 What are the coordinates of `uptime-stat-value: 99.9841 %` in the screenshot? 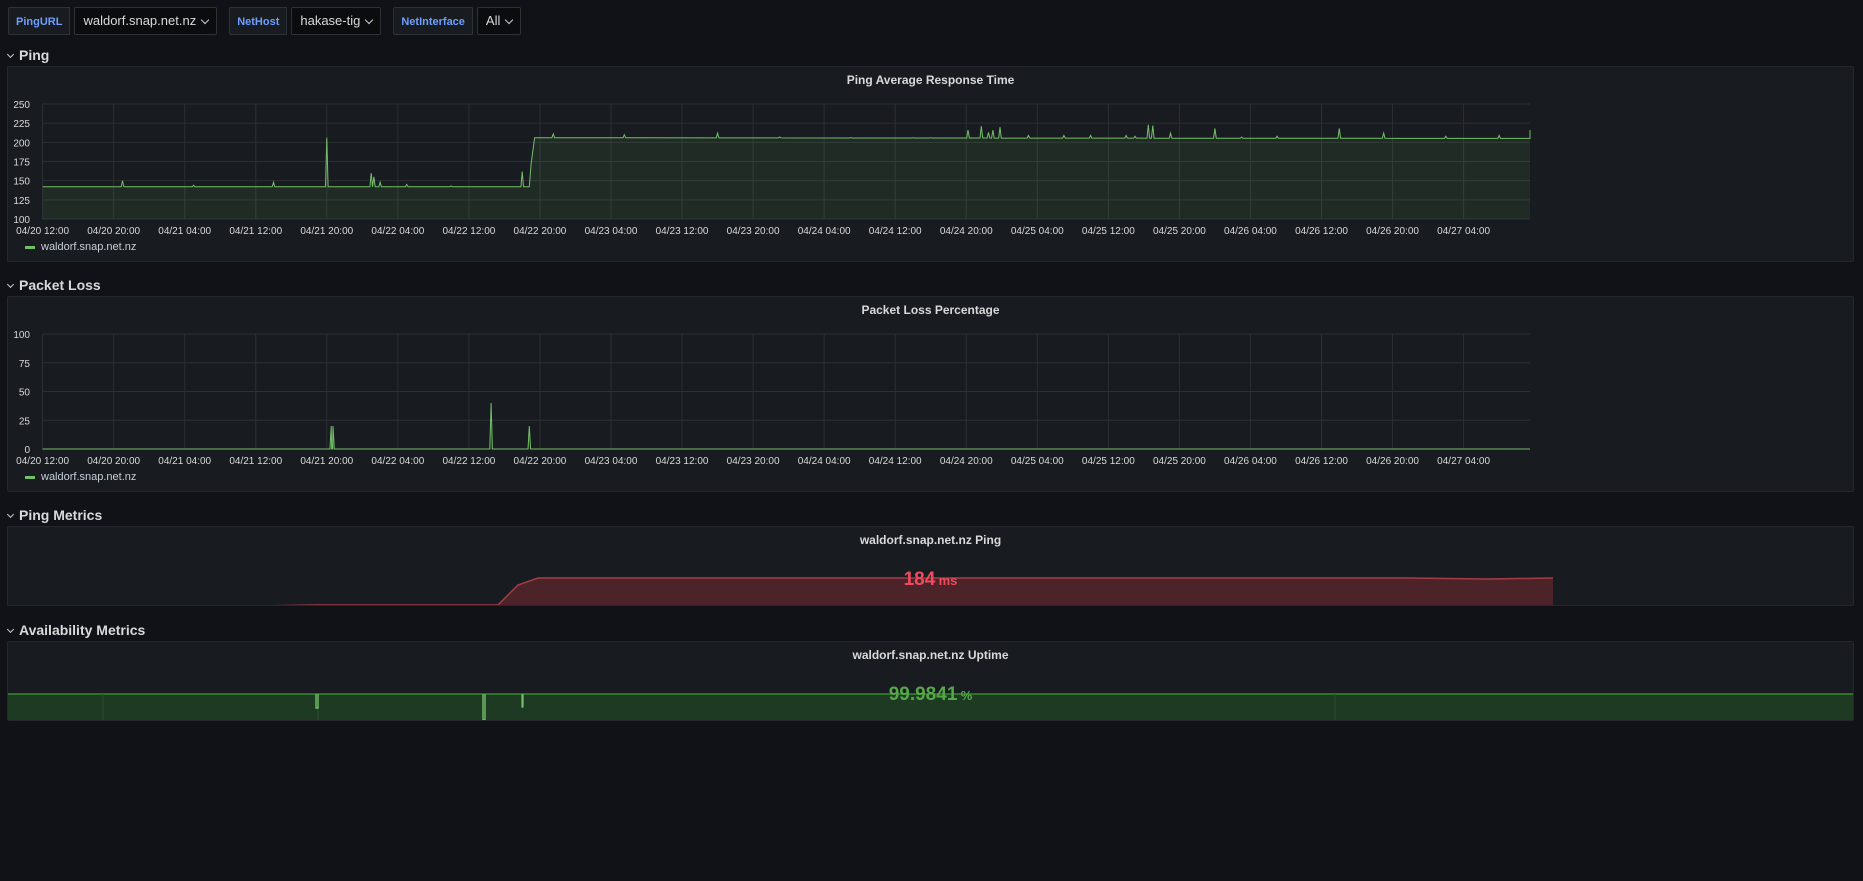 It's located at (930, 695).